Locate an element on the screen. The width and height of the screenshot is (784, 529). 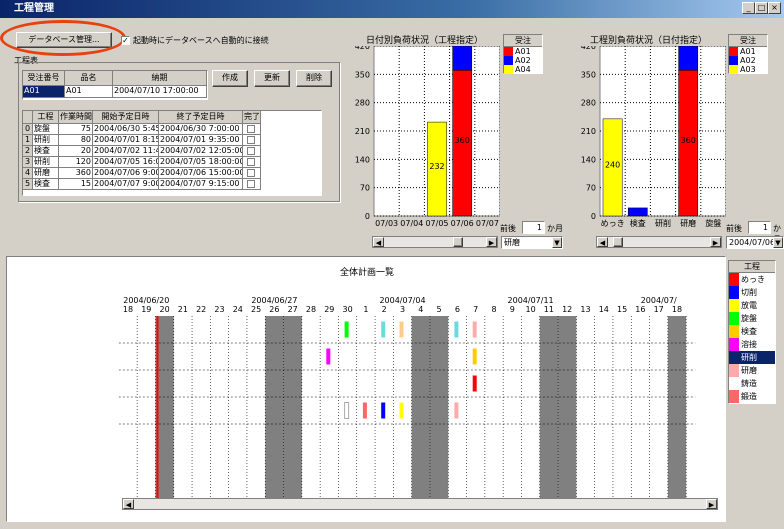
end-cell: 2004/07/01 9:35:00 is located at coordinates (201, 140).